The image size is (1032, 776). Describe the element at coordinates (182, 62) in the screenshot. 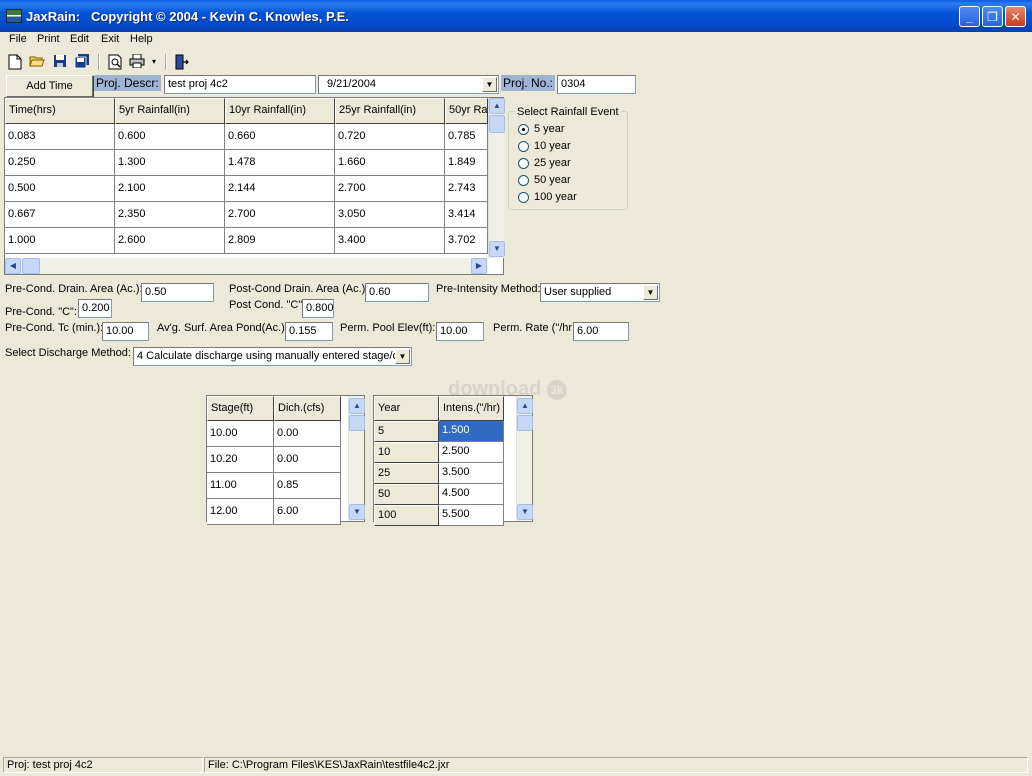

I see `exit-door-icon` at that location.